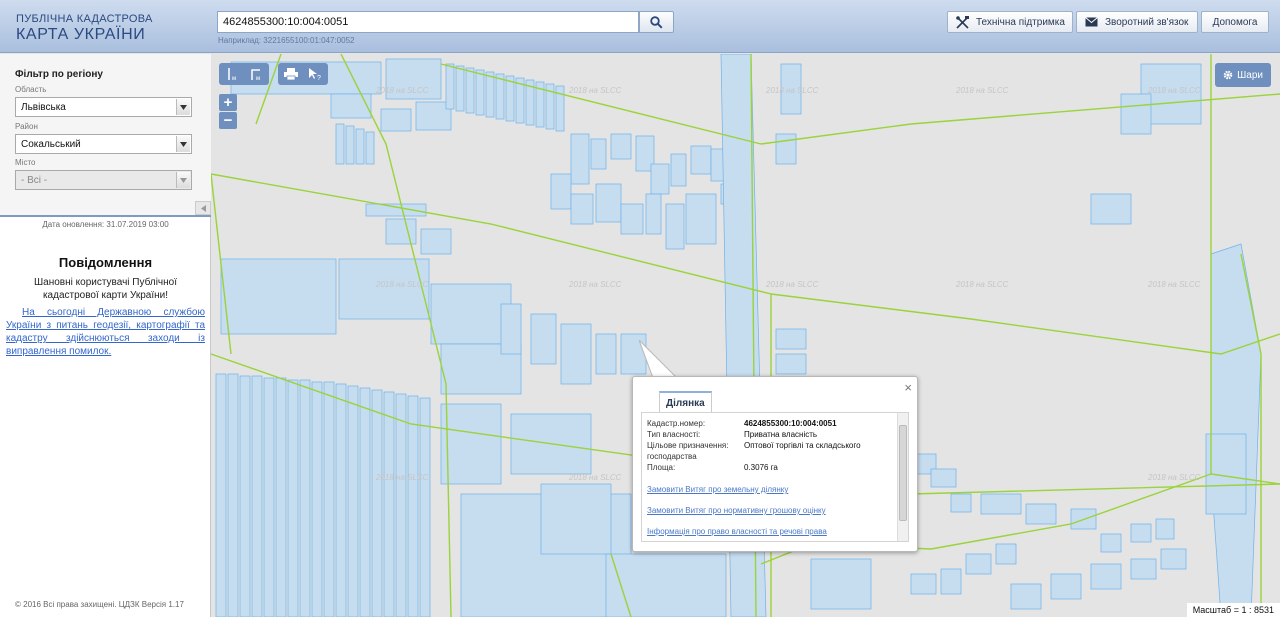  What do you see at coordinates (105, 224) in the screenshot?
I see `update-date: Дата оновлення: 31.07.2019 03:00` at bounding box center [105, 224].